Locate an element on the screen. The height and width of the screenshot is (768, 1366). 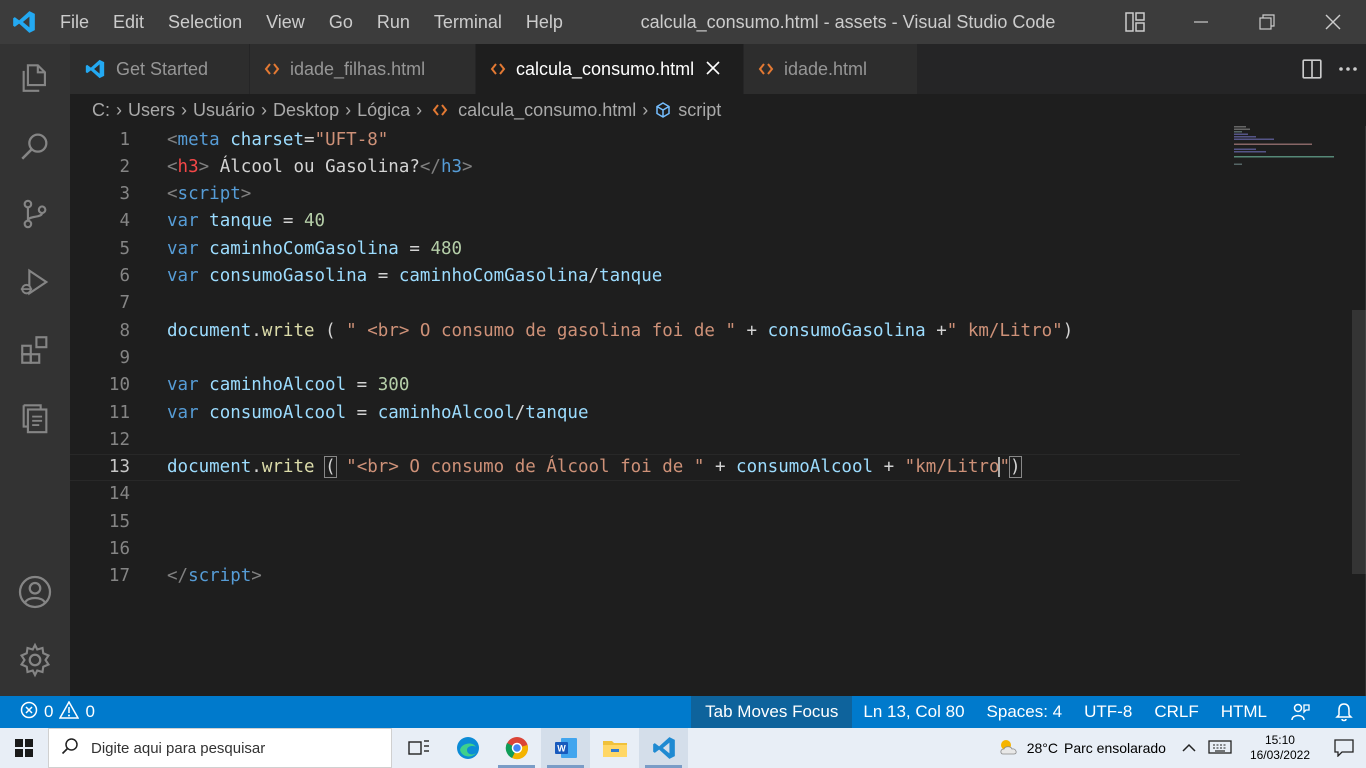
line-number: 2 is located at coordinates (124, 166).